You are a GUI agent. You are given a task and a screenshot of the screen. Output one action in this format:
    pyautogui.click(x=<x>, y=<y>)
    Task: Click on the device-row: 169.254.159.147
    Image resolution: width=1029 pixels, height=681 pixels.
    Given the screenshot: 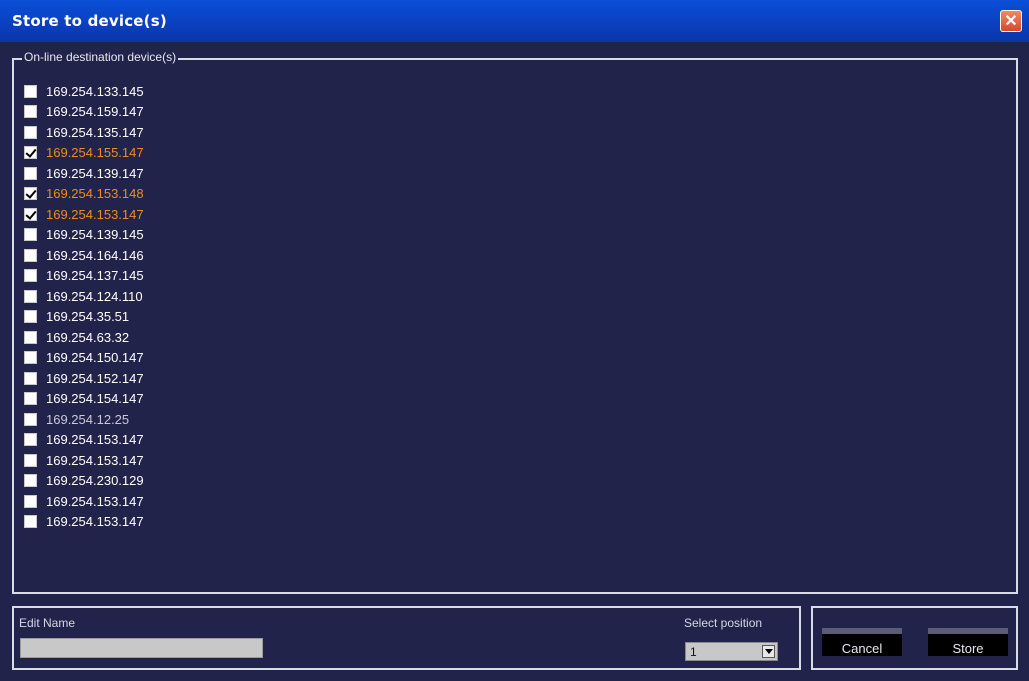 What is the action you would take?
    pyautogui.click(x=84, y=112)
    